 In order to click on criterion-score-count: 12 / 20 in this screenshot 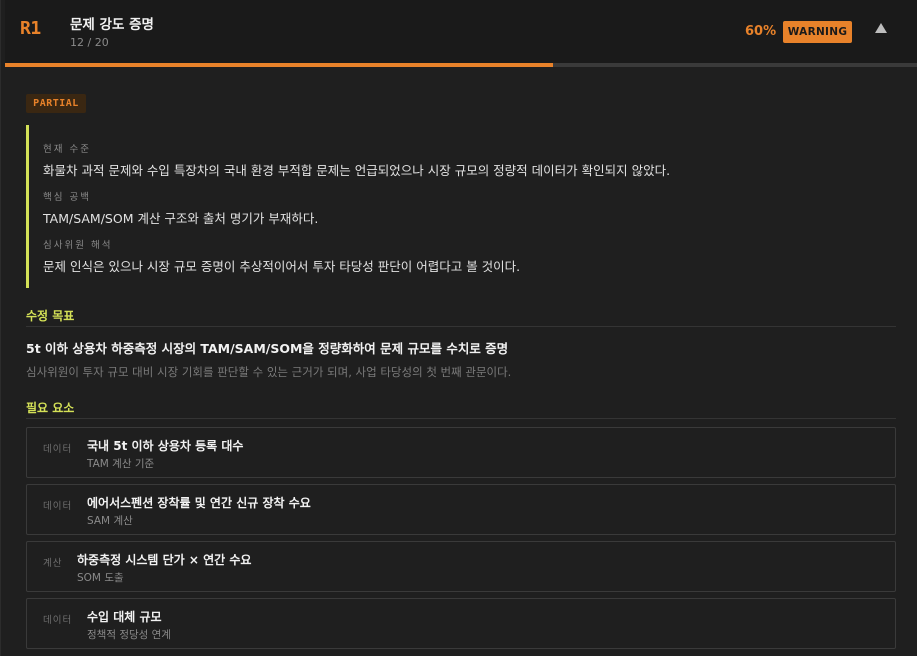, I will do `click(89, 42)`.